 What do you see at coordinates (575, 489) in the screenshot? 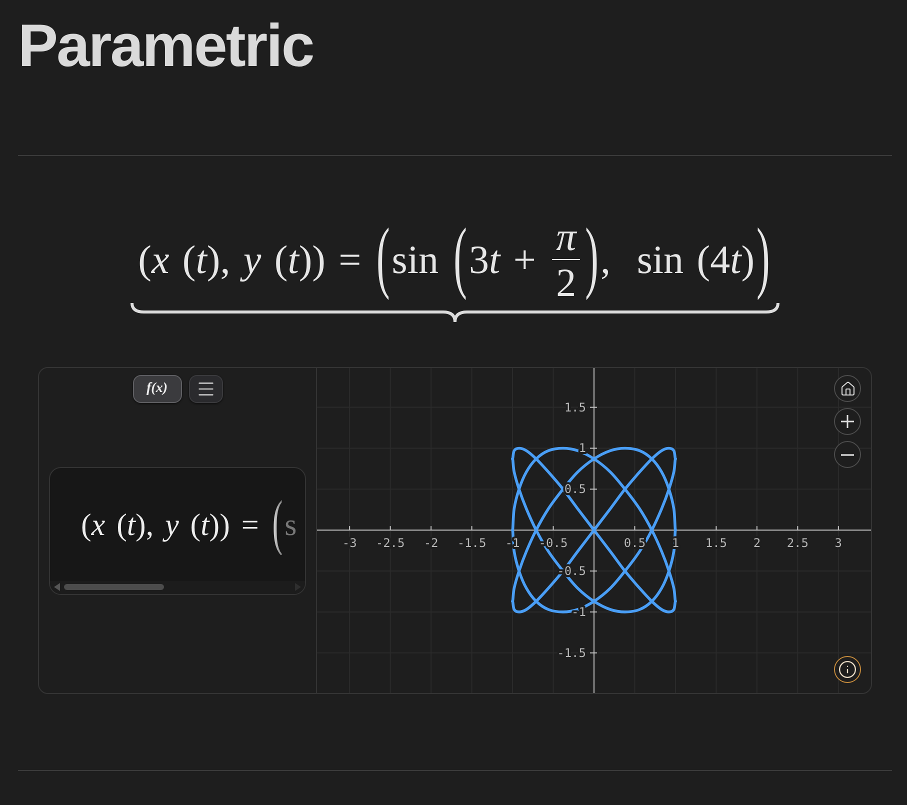
I see `tick-label: 0.5` at bounding box center [575, 489].